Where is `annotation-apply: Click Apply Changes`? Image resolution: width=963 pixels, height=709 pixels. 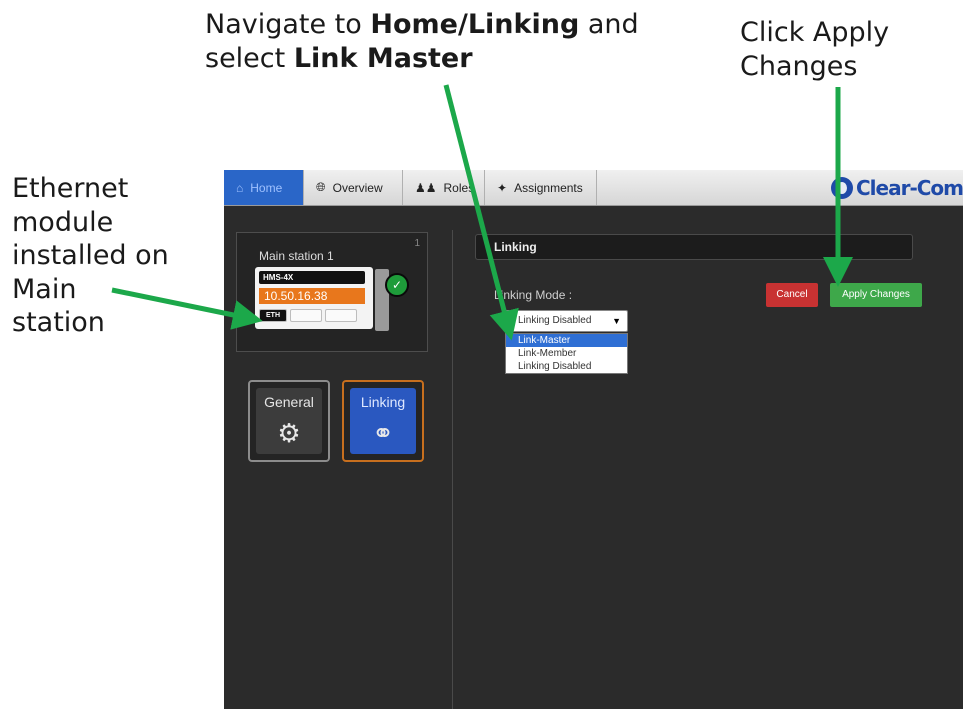 annotation-apply: Click Apply Changes is located at coordinates (815, 49).